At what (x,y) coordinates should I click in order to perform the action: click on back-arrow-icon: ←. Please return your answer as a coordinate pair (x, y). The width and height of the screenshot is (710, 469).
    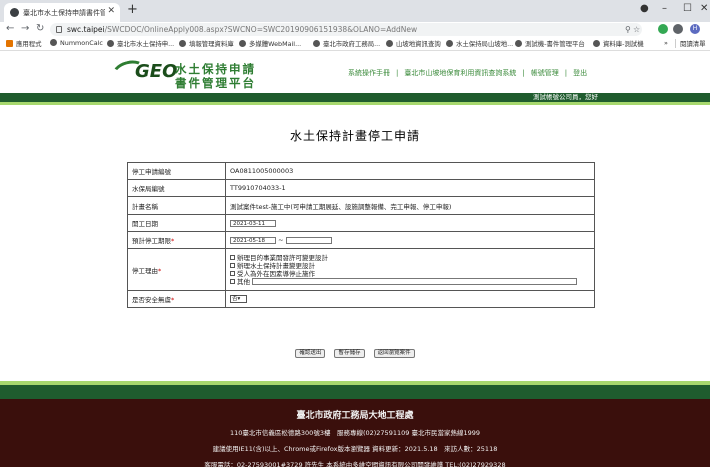
    Looking at the image, I should click on (10, 29).